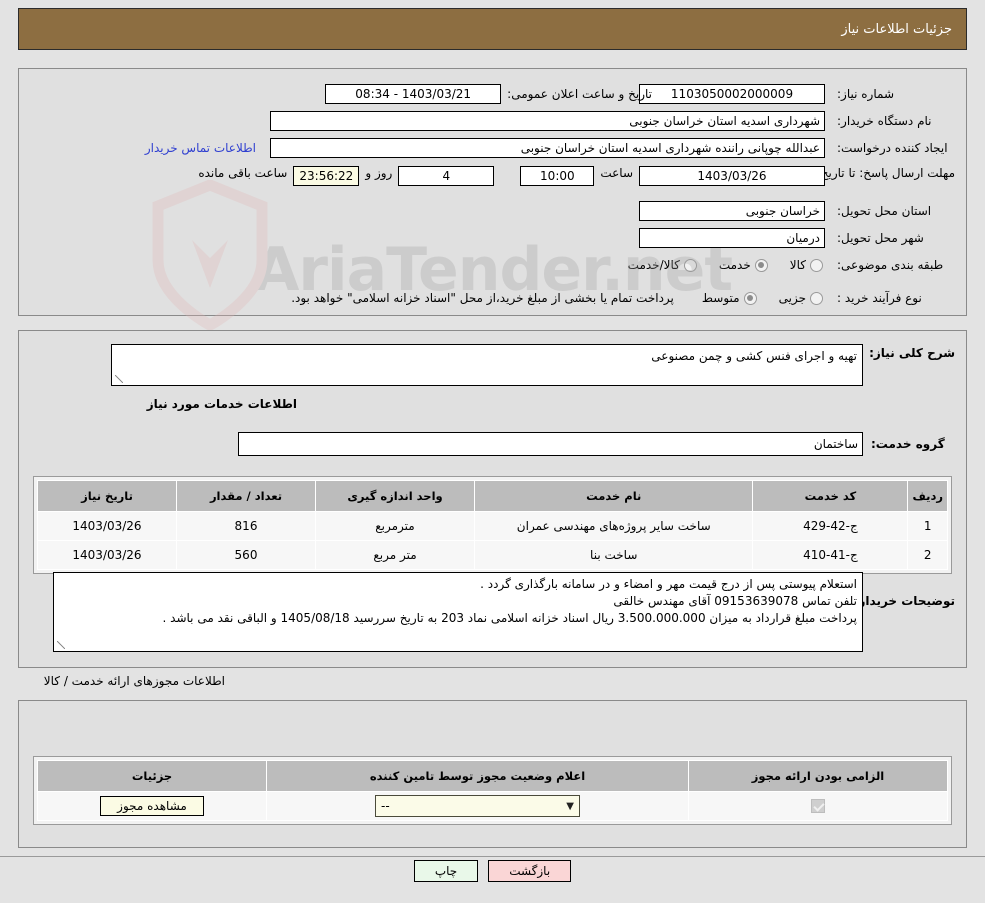 Image resolution: width=985 pixels, height=903 pixels. I want to click on creator-label: ایجاد کننده درخواست:, so click(892, 148).